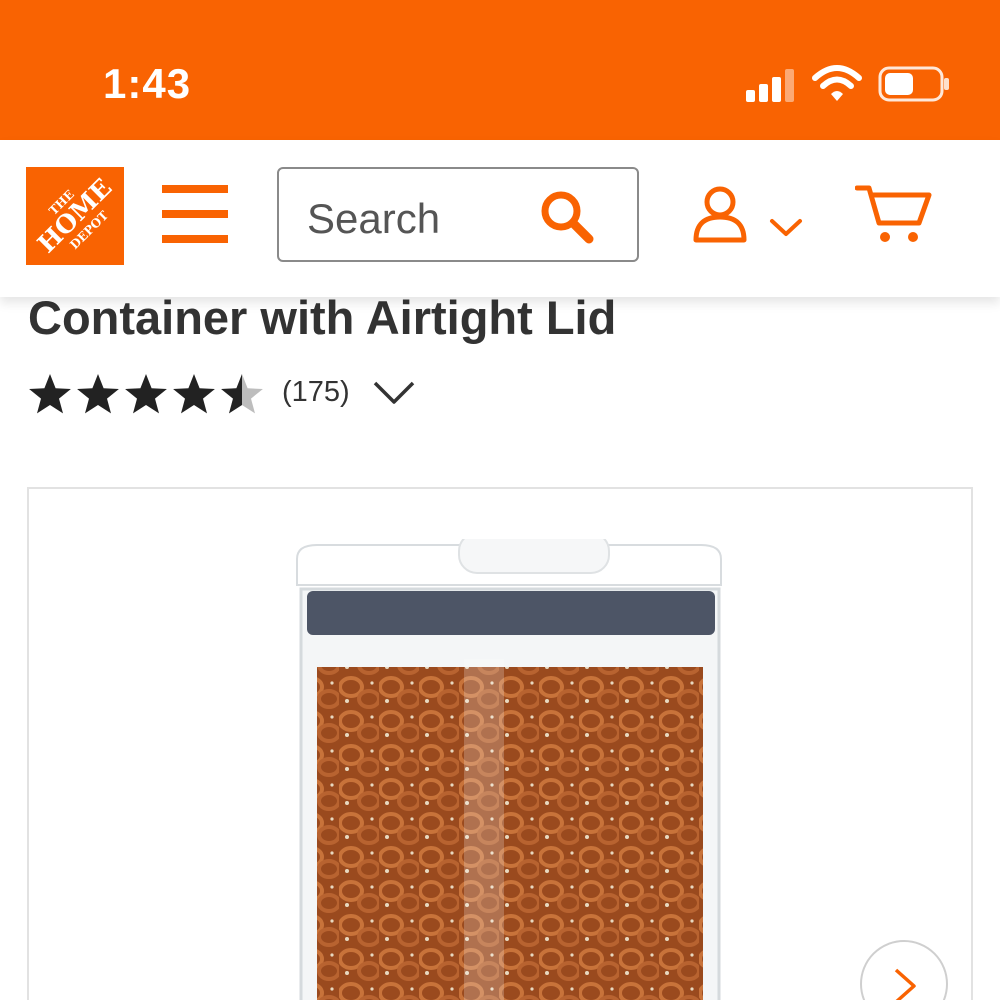 This screenshot has height=1000, width=1000. Describe the element at coordinates (242, 394) in the screenshot. I see `half-star-icon` at that location.